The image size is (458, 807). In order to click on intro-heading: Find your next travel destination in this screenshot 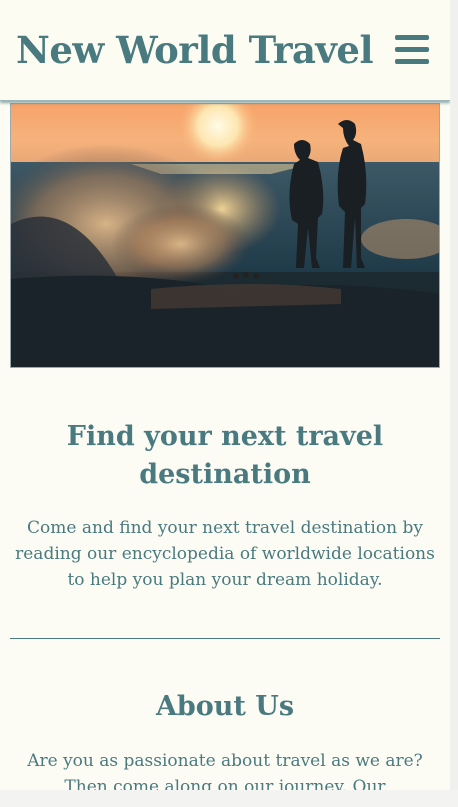, I will do `click(225, 455)`.